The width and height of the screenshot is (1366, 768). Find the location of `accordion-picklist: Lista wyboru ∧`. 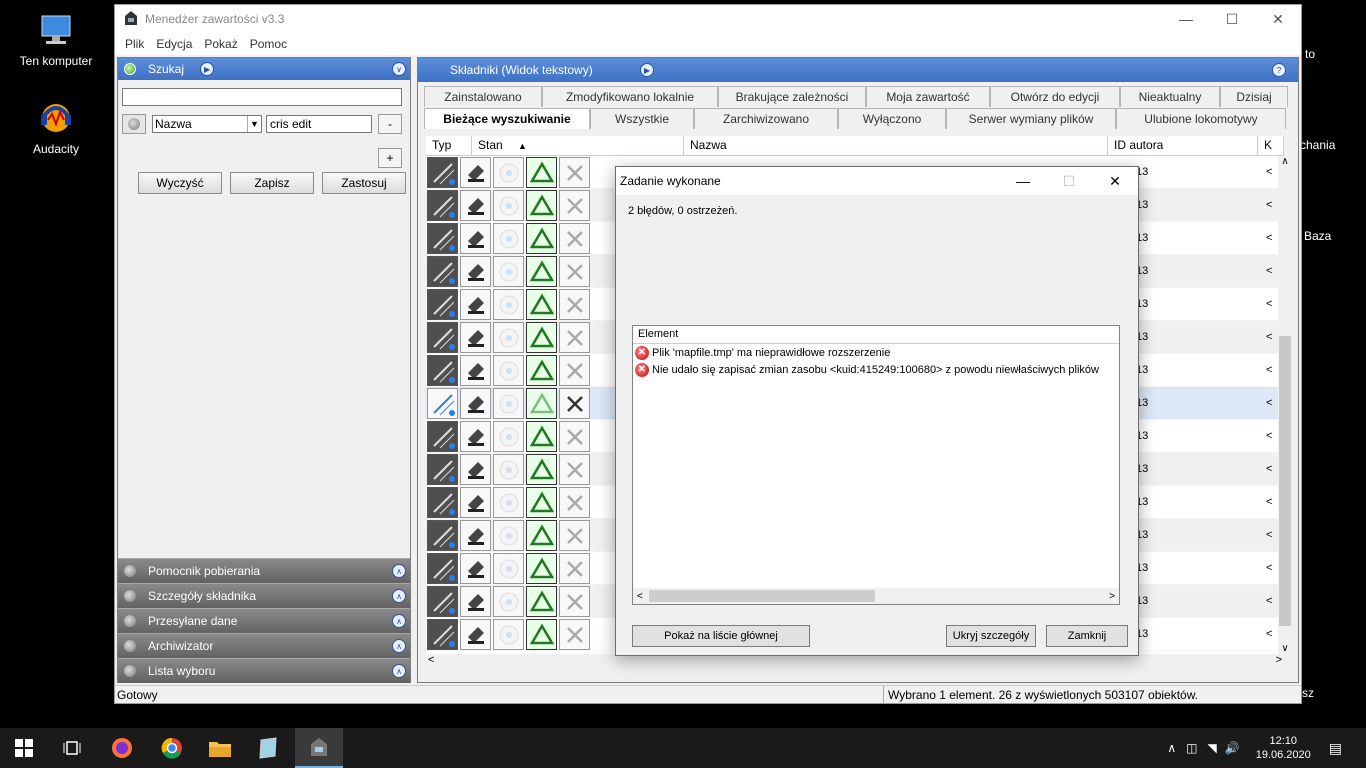

accordion-picklist: Lista wyboru ∧ is located at coordinates (264, 670).